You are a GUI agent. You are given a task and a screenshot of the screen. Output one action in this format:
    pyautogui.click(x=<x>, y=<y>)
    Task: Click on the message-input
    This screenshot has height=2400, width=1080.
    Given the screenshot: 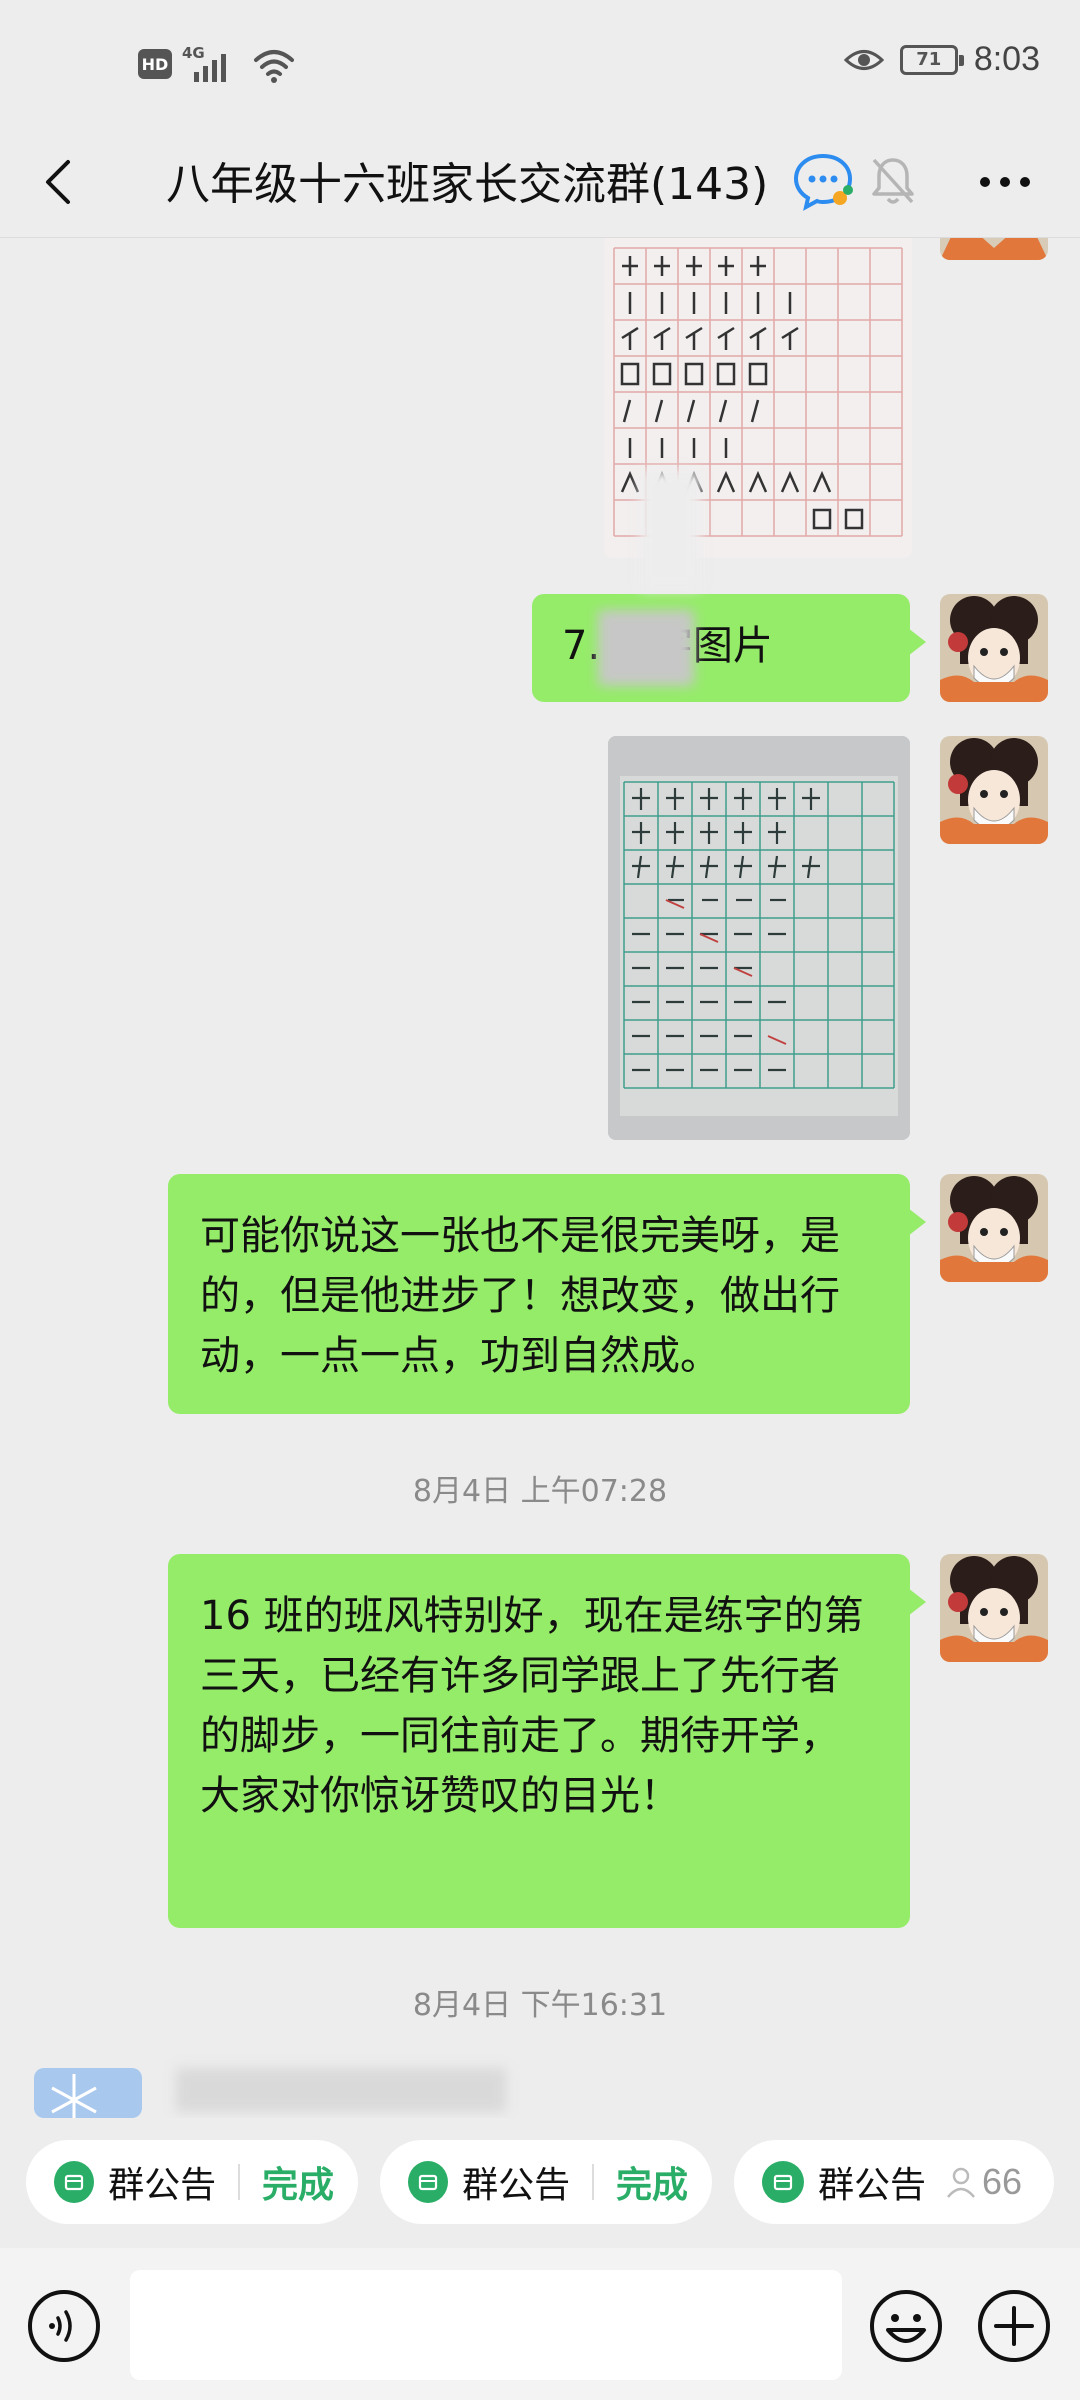 What is the action you would take?
    pyautogui.click(x=486, y=2325)
    